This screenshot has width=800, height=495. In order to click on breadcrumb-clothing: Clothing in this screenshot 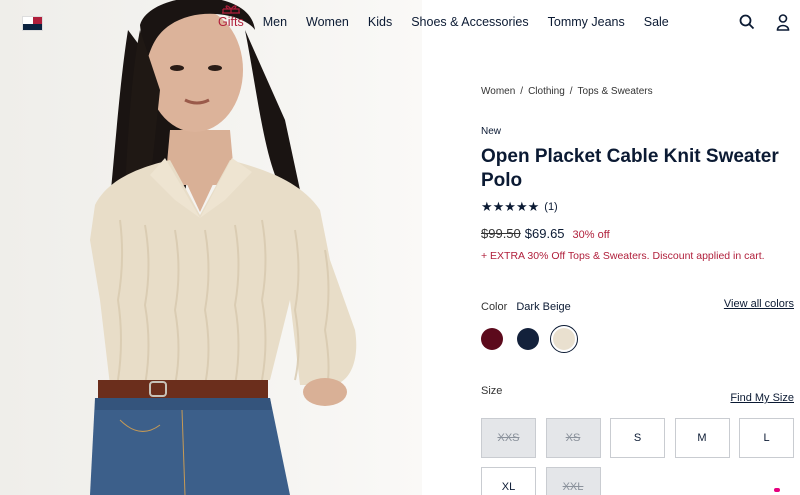, I will do `click(546, 91)`.